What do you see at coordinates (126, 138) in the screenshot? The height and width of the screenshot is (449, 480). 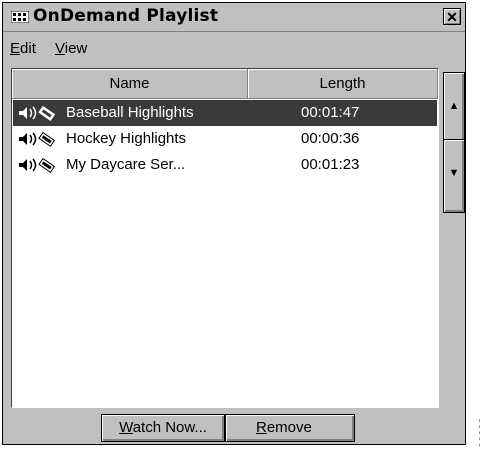 I see `row-name: Hockey Highlights` at bounding box center [126, 138].